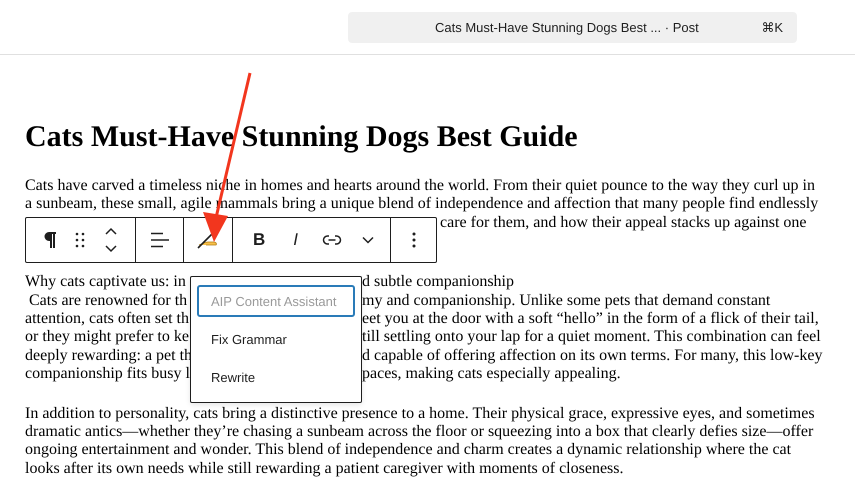 The height and width of the screenshot is (490, 855). I want to click on paragraph-fragment: d capable of offering affection on its own terms. For many, this low-key, so click(592, 356).